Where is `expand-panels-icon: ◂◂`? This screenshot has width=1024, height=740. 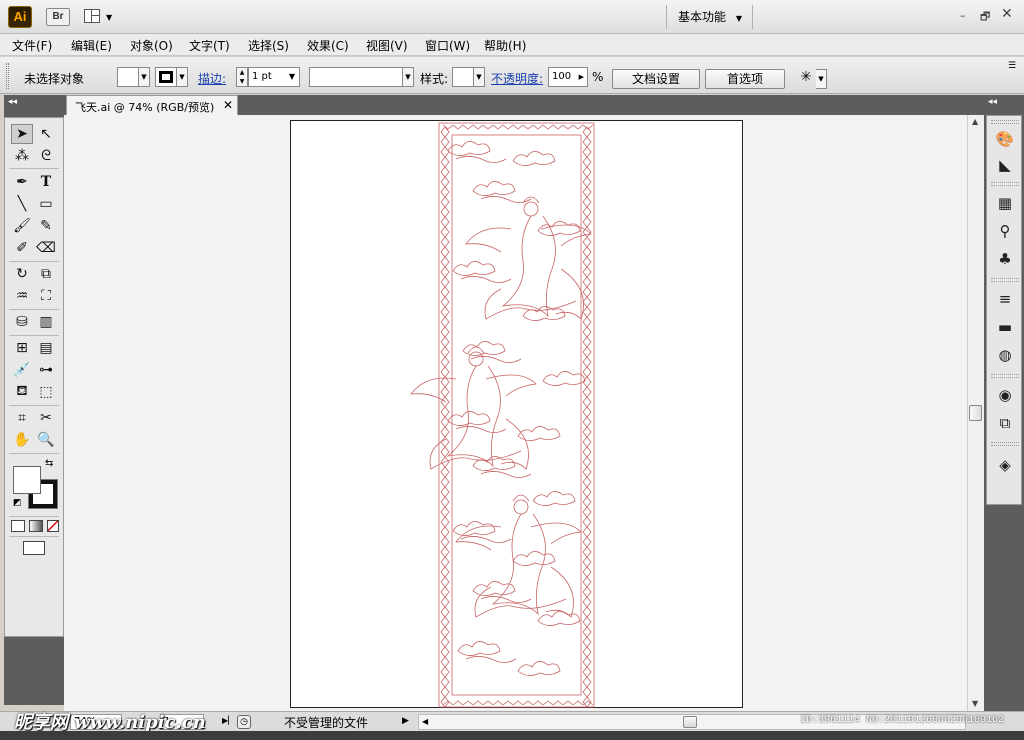
expand-panels-icon: ◂◂ is located at coordinates (992, 102).